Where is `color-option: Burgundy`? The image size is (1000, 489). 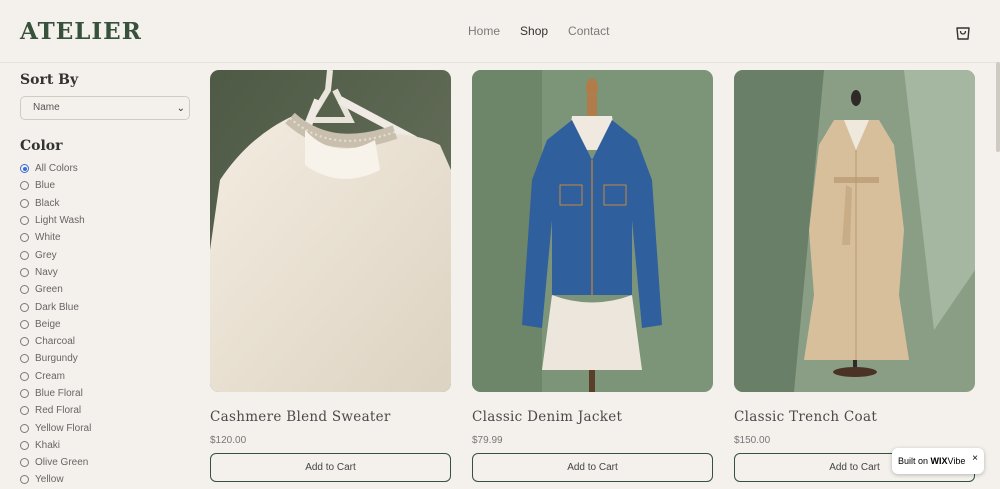
color-option: Burgundy is located at coordinates (105, 358).